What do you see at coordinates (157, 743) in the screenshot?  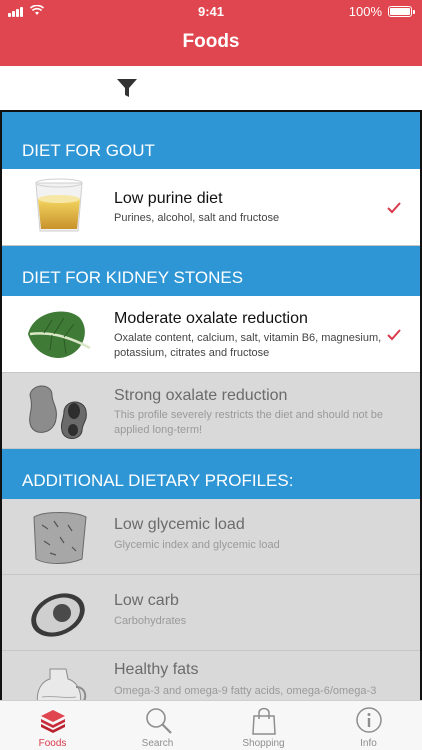 I see `tab-label: Search` at bounding box center [157, 743].